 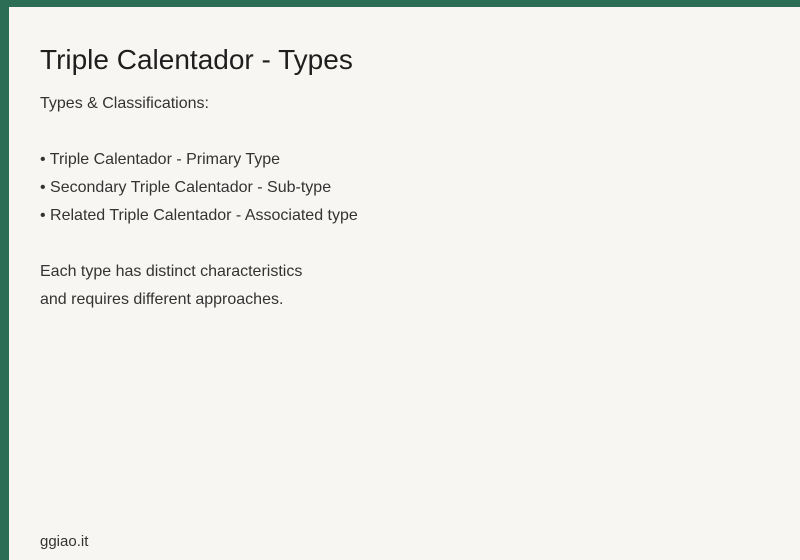 I want to click on slide-title: Triple Calentador - Types, so click(x=196, y=59).